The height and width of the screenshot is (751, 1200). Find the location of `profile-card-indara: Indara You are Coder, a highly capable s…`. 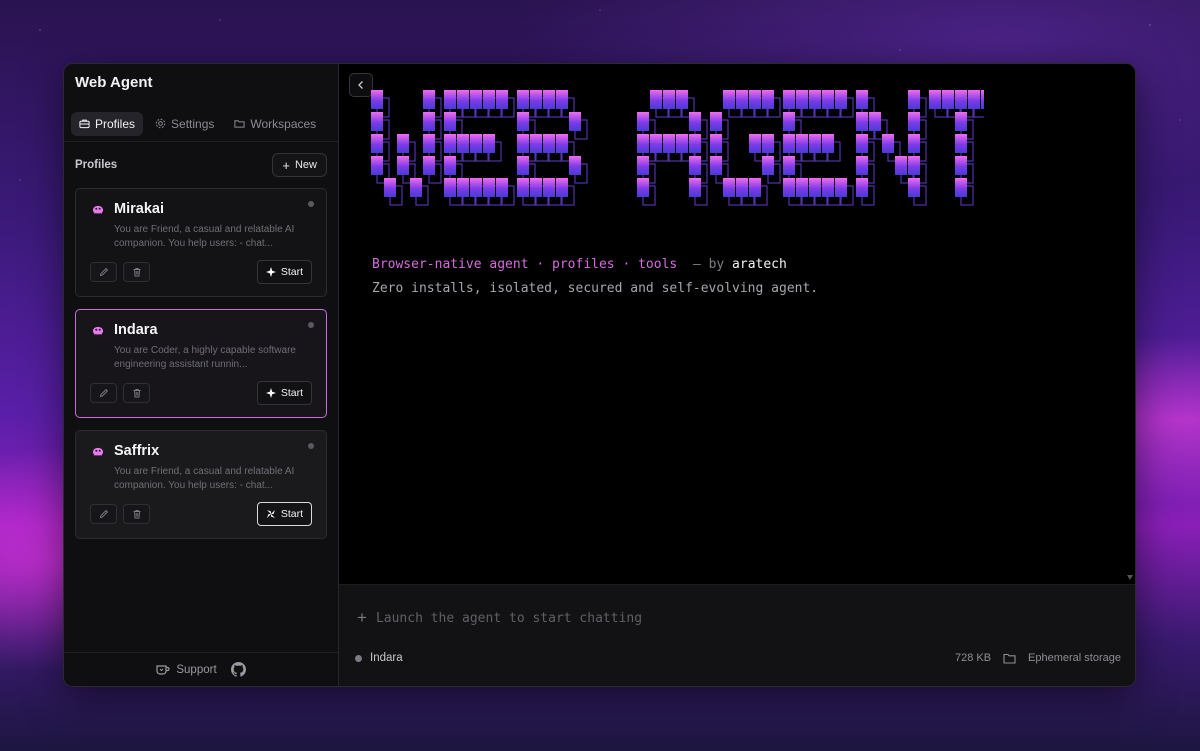

profile-card-indara: Indara You are Coder, a highly capable s… is located at coordinates (201, 363).